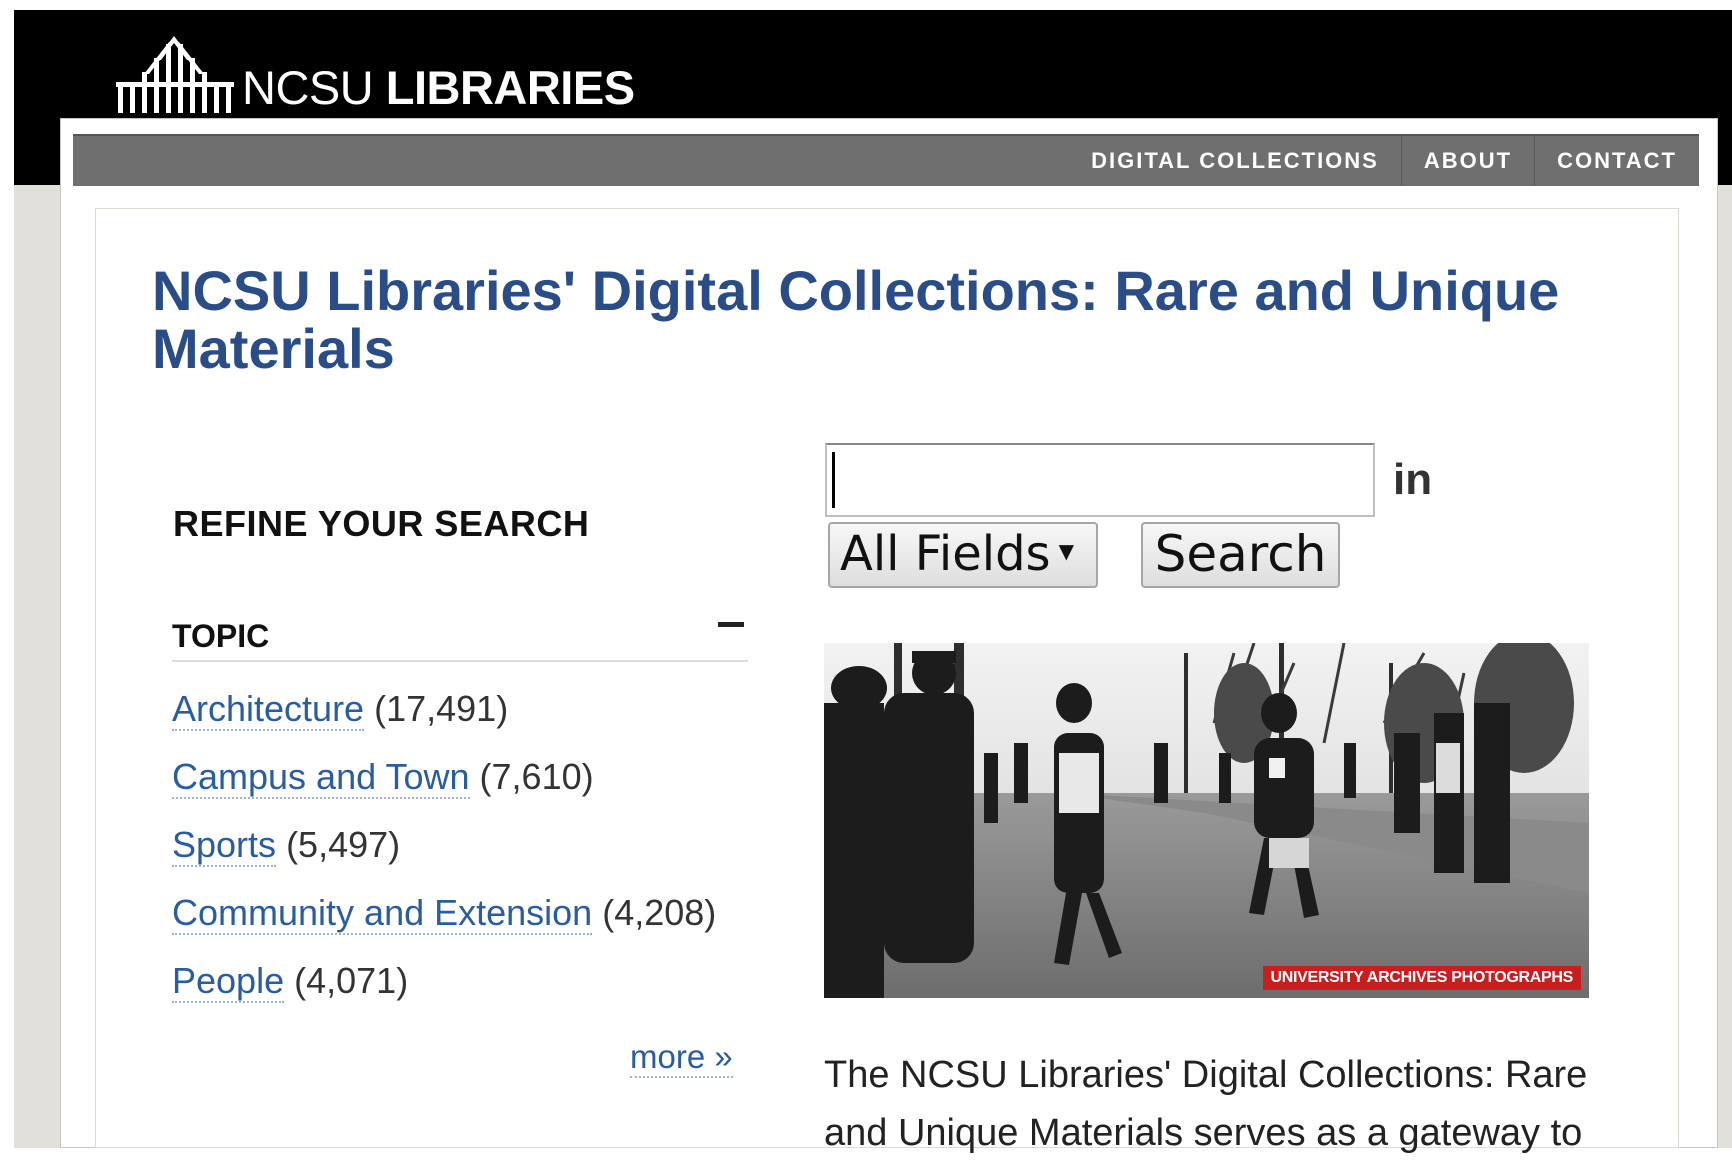 The image size is (1732, 1162). Describe the element at coordinates (833, 480) in the screenshot. I see `text-caret` at that location.